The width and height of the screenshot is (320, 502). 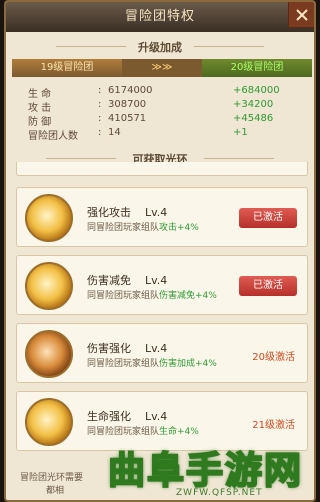 What do you see at coordinates (49, 354) in the screenshot?
I see `damage-boost-aura-icon` at bounding box center [49, 354].